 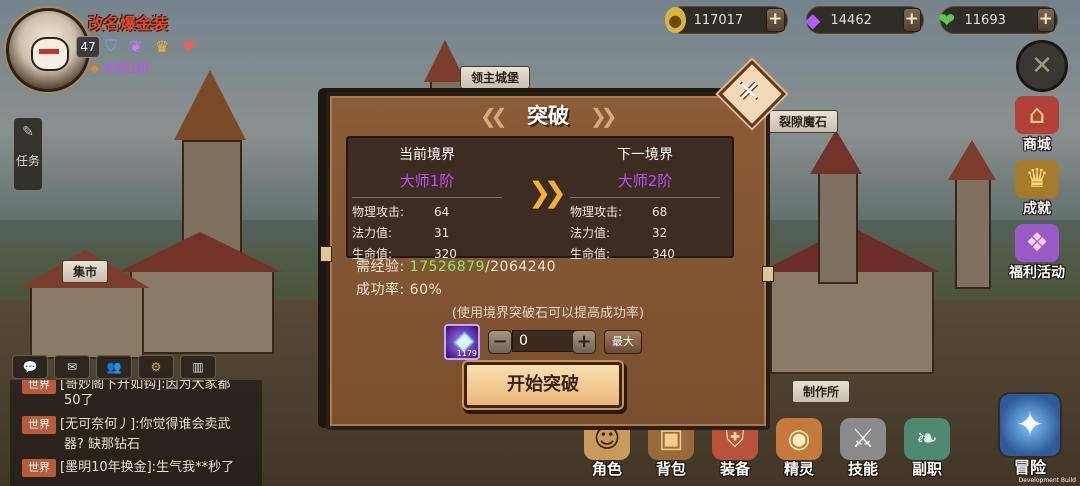 What do you see at coordinates (495, 77) in the screenshot?
I see `map-label-castle: 领主城堡` at bounding box center [495, 77].